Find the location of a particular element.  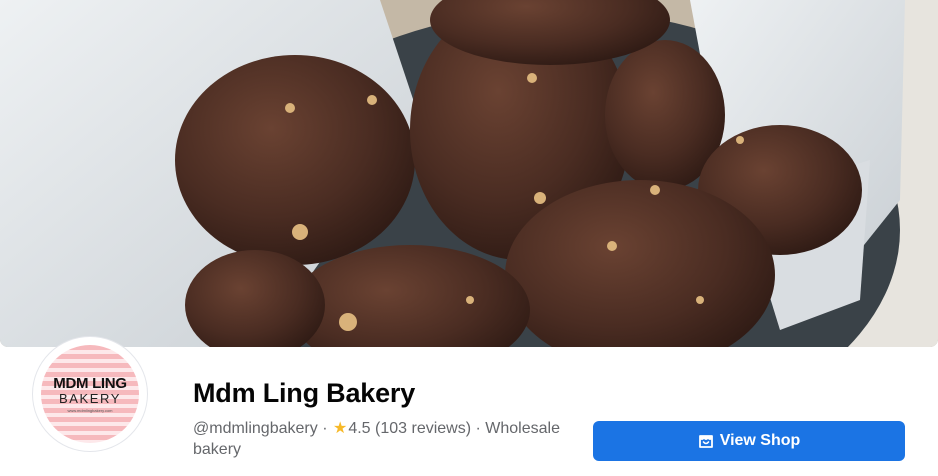

page-name: Mdm Ling Bakery is located at coordinates (304, 393).